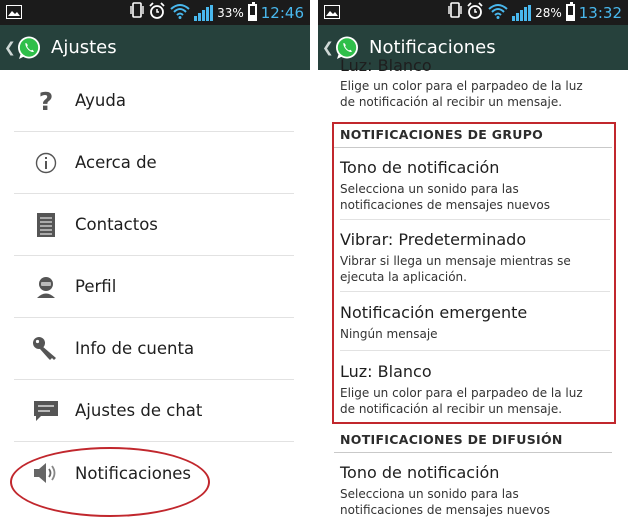  I want to click on settings-item-label: Contactos, so click(116, 224).